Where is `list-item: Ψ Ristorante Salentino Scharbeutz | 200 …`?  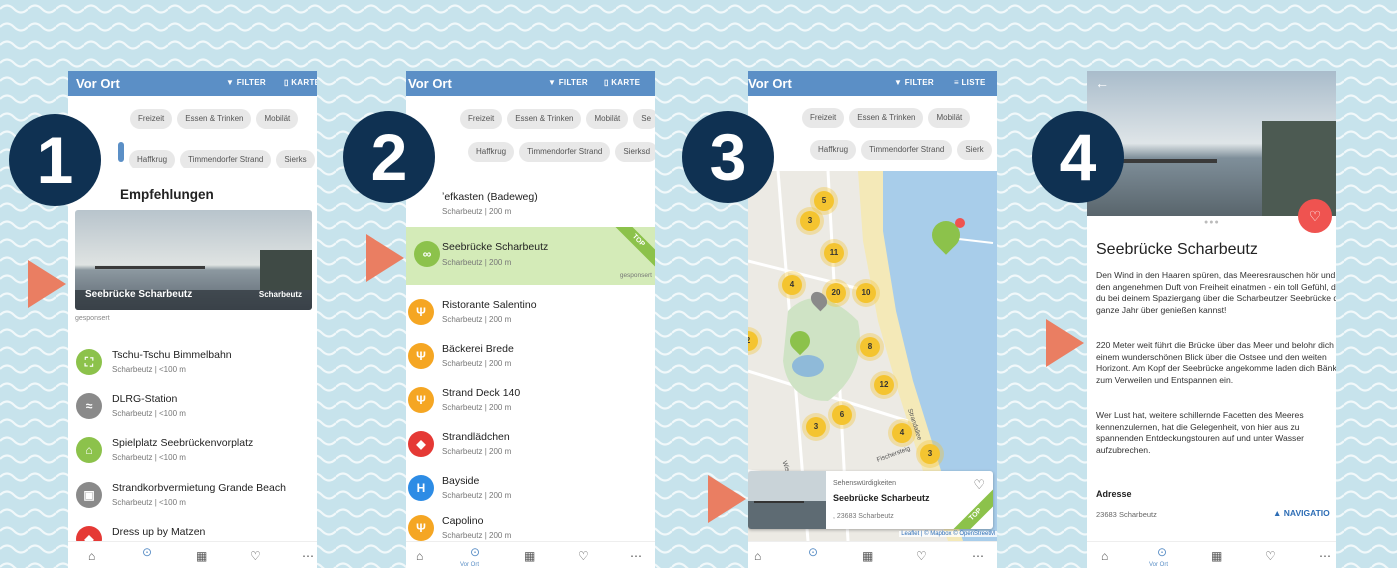 list-item: Ψ Ristorante Salentino Scharbeutz | 200 … is located at coordinates (530, 313).